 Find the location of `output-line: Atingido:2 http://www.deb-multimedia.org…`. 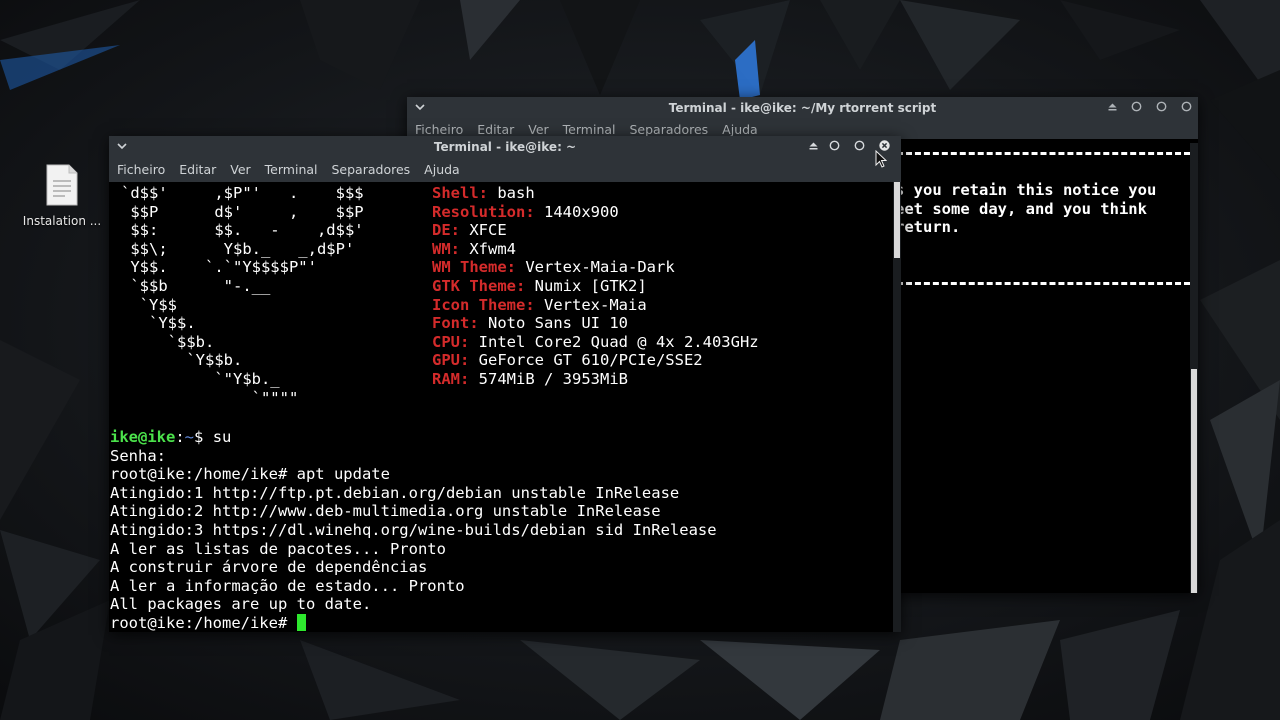

output-line: Atingido:2 http://www.deb-multimedia.org… is located at coordinates (385, 511).